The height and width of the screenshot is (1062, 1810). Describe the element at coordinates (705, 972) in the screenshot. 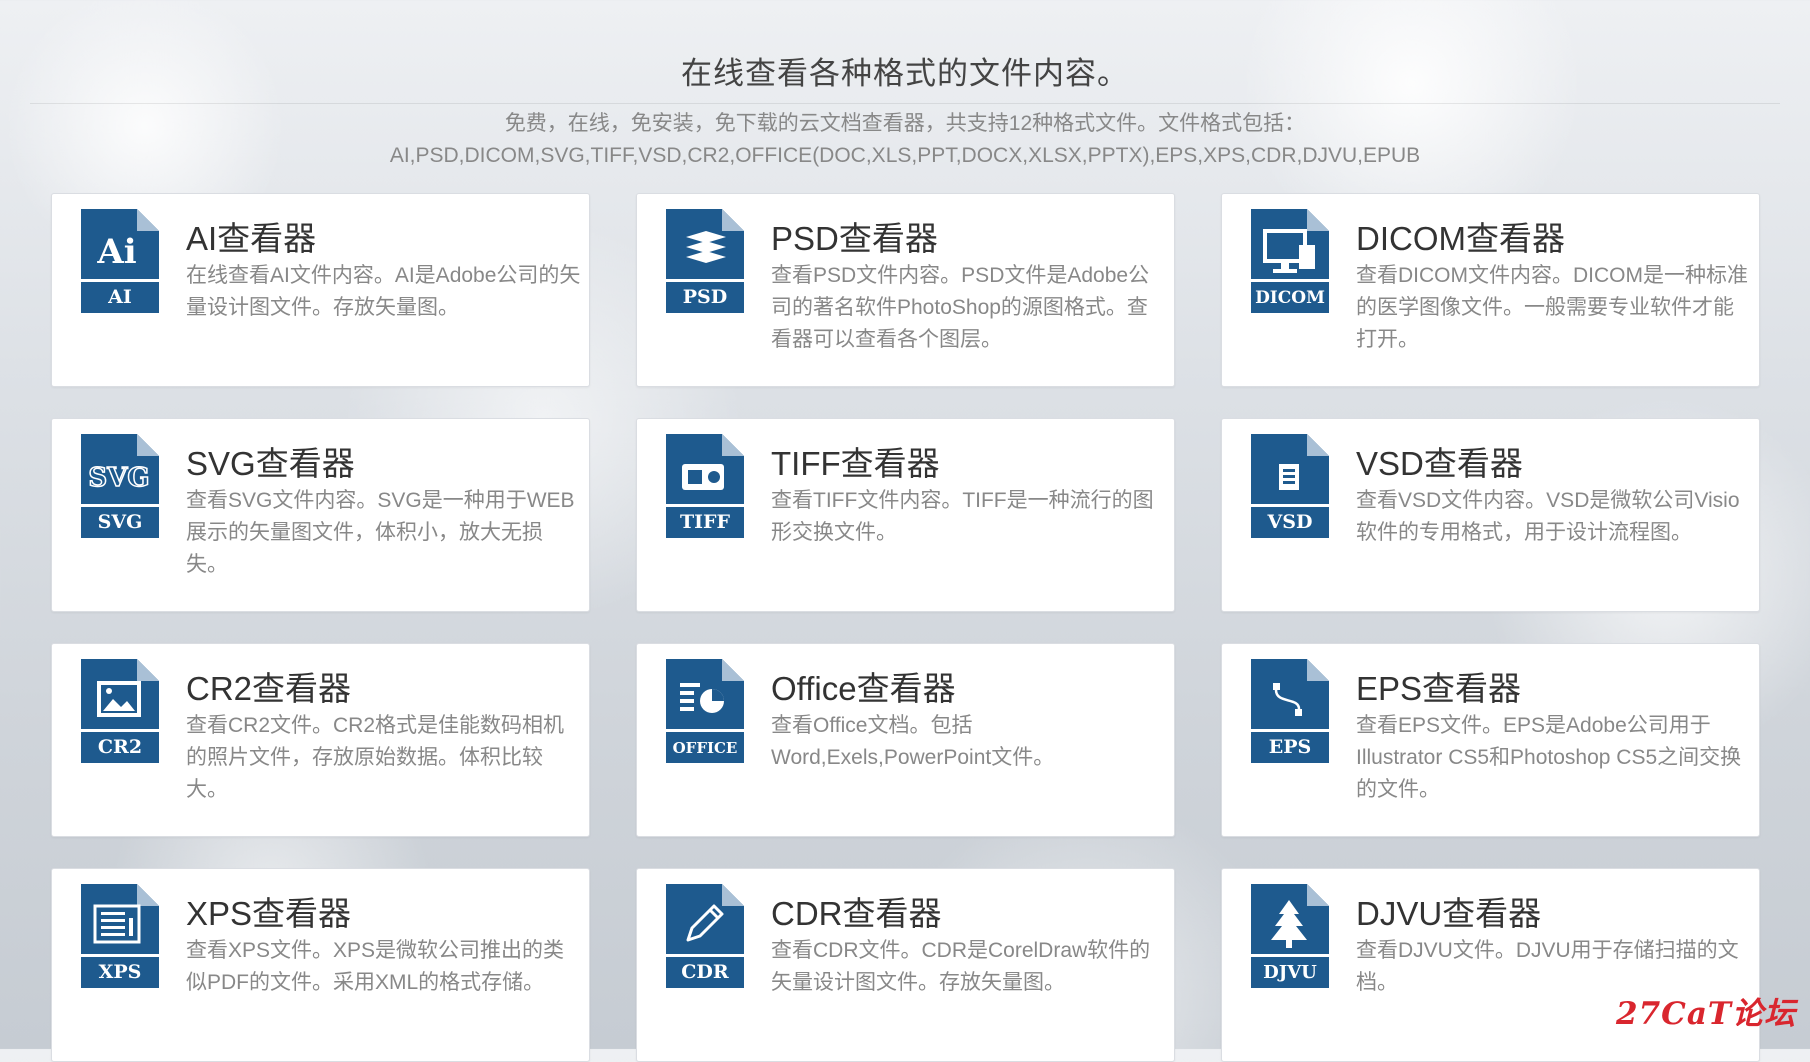

I see `cdr-badge: CDR` at that location.